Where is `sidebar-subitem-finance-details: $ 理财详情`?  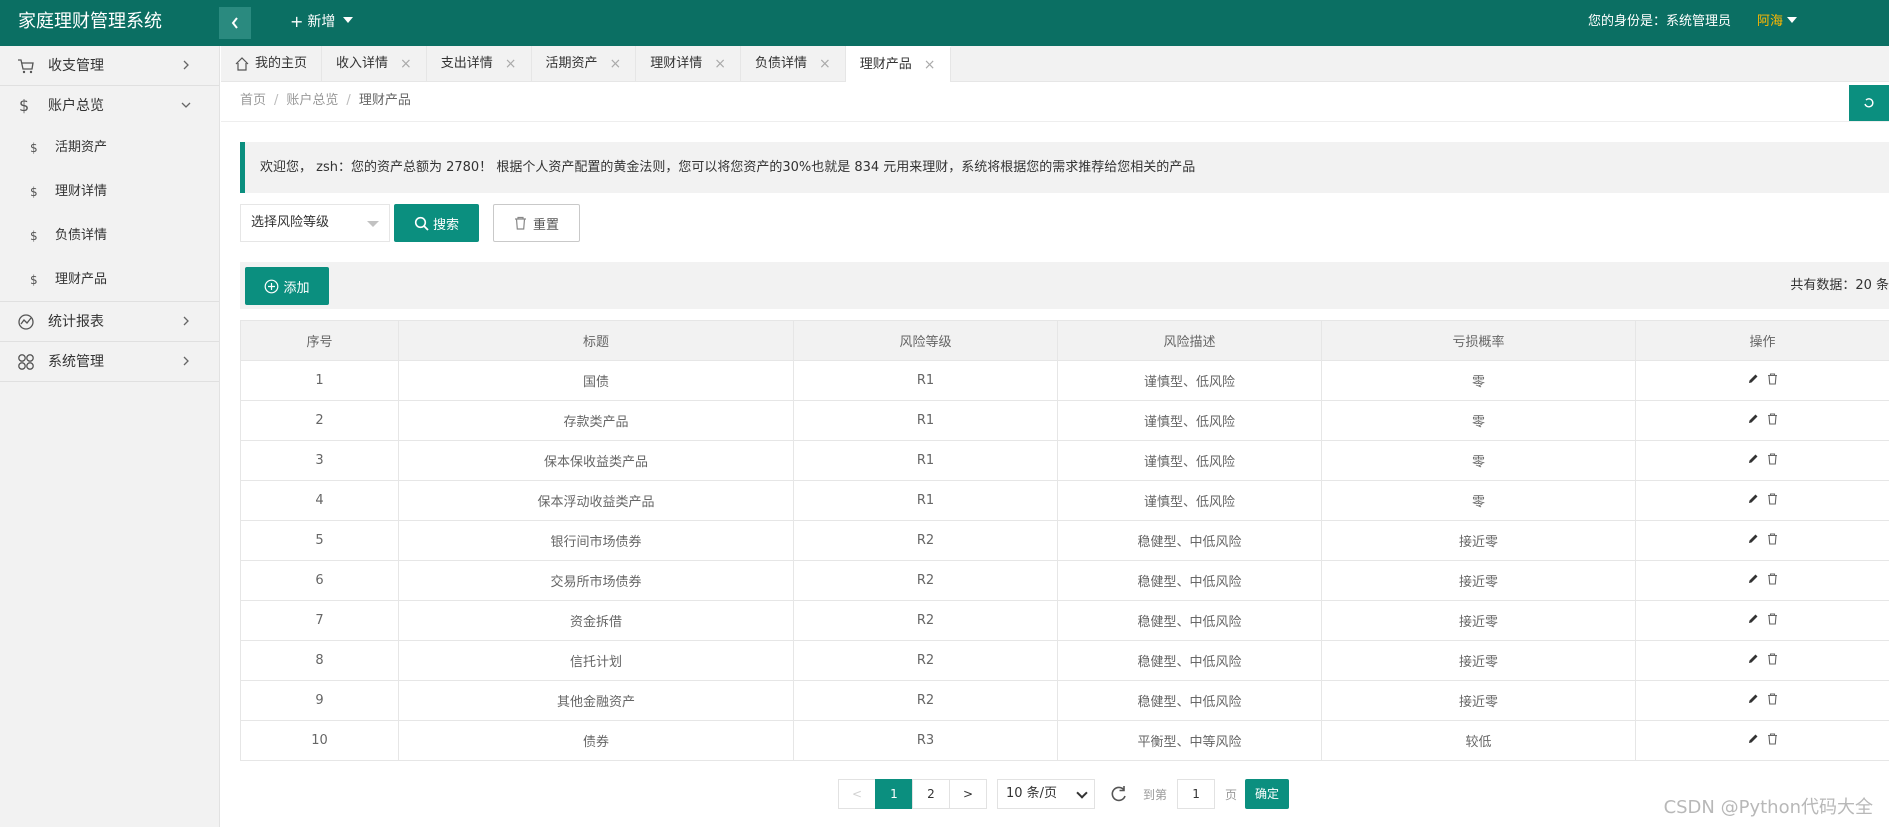
sidebar-subitem-finance-details: $ 理财详情 is located at coordinates (109, 192).